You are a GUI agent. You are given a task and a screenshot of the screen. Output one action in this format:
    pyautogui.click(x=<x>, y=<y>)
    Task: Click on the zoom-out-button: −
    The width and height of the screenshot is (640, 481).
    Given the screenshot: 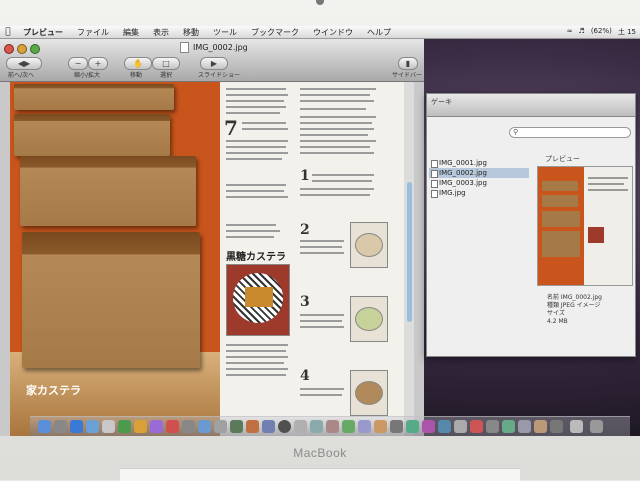 What is the action you would take?
    pyautogui.click(x=78, y=63)
    